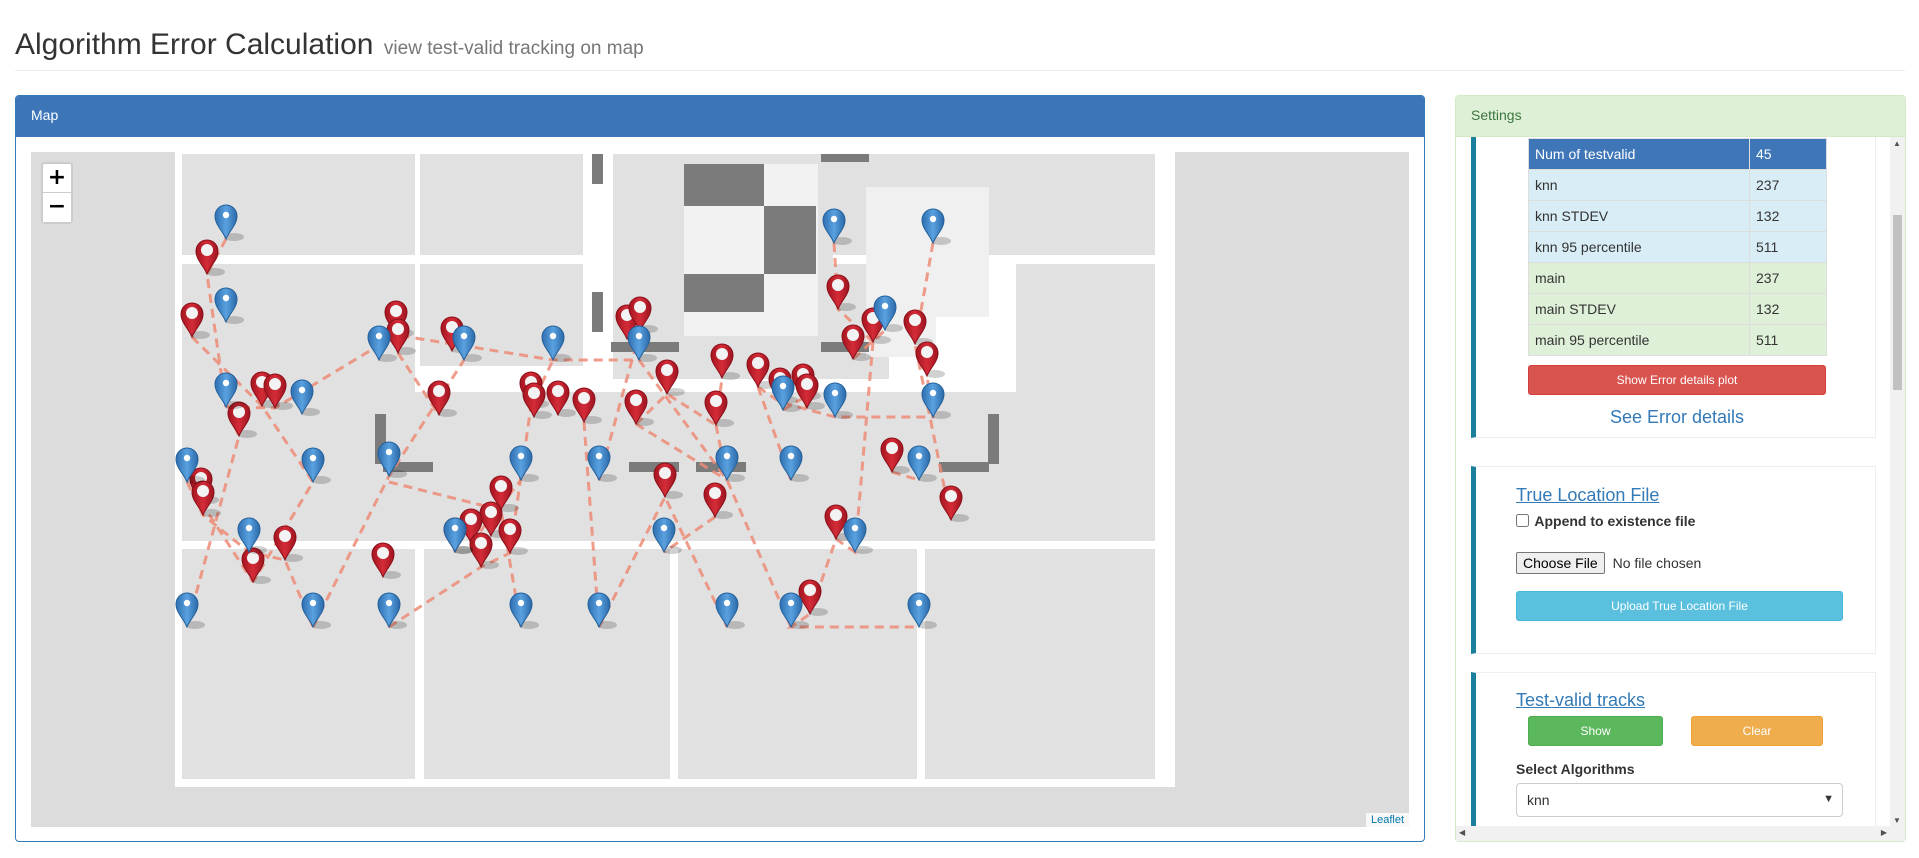 This screenshot has height=858, width=1919. I want to click on file-picker: Choose File No file chosen, so click(1608, 563).